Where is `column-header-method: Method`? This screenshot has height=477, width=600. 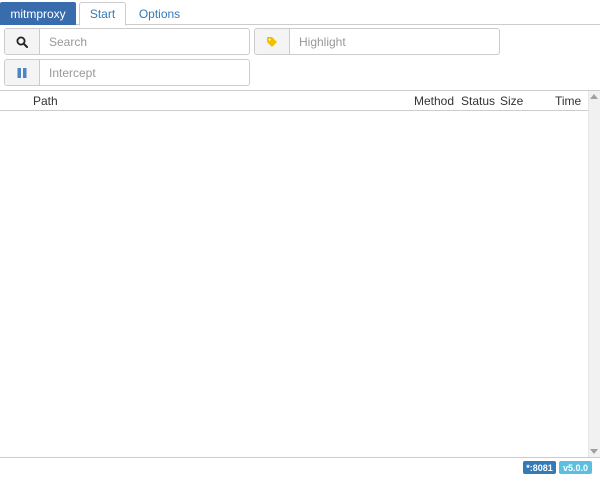
column-header-method: Method is located at coordinates (434, 101).